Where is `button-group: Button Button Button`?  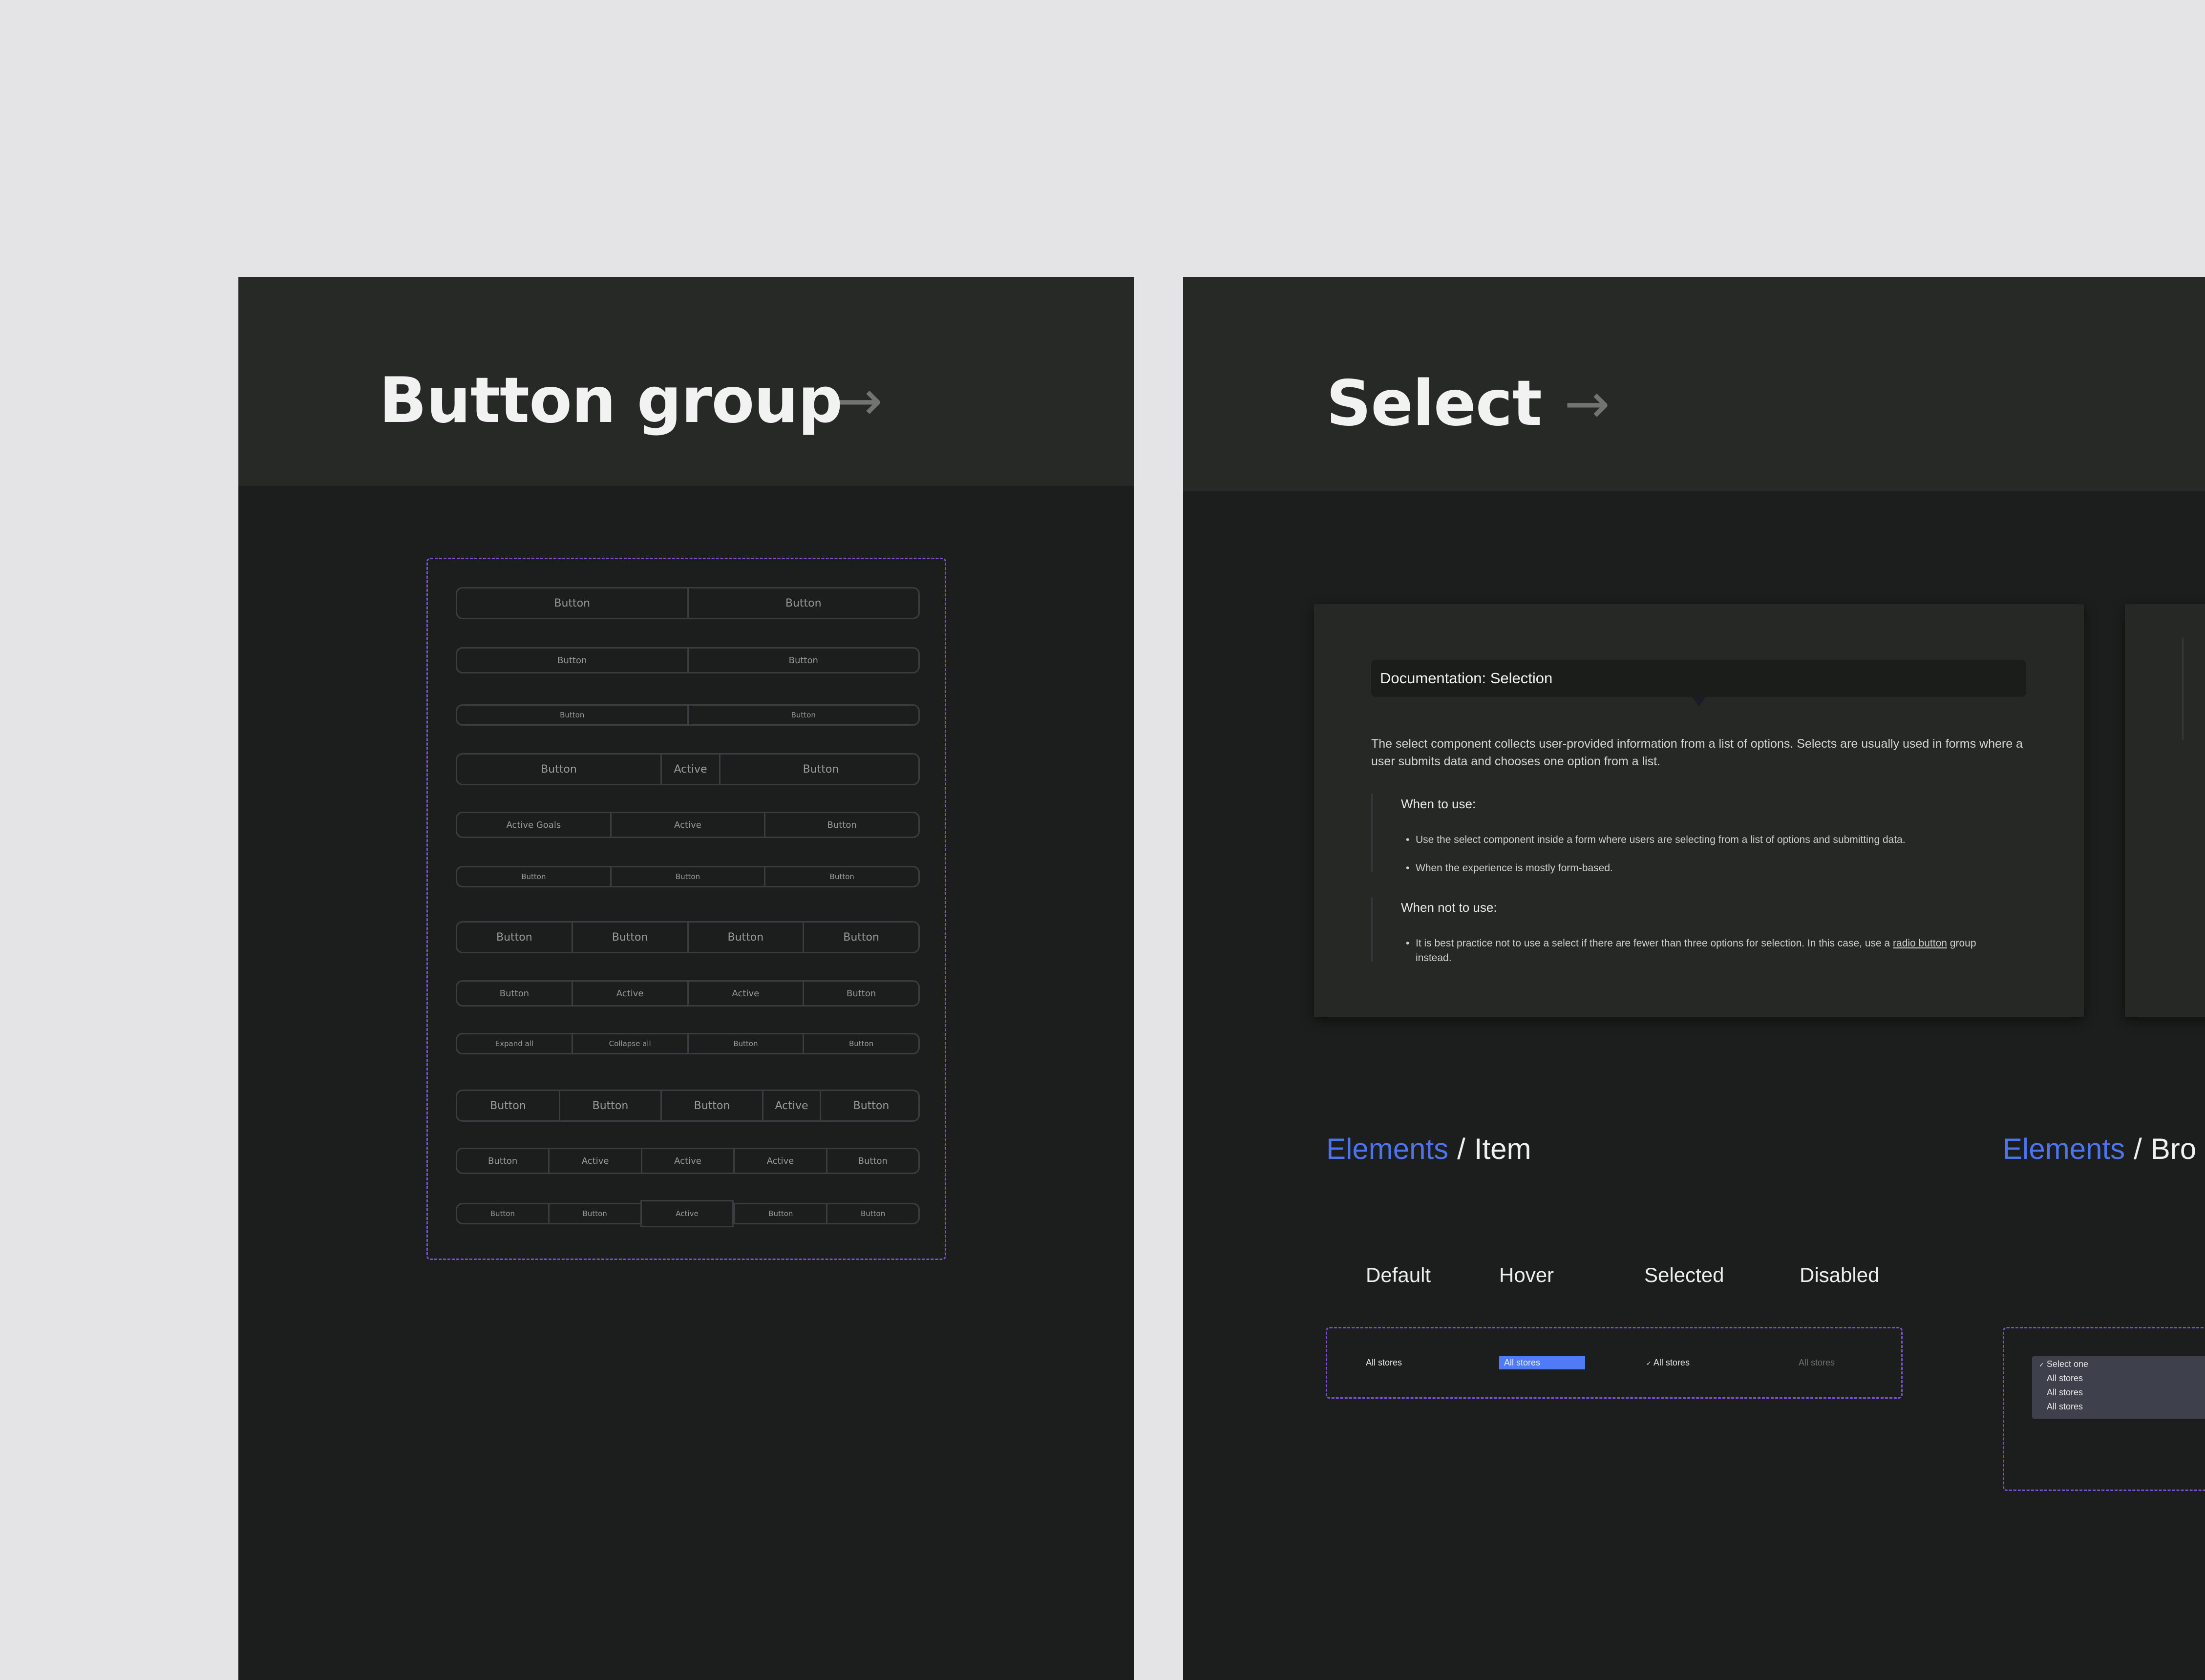
button-group: Button Button Button is located at coordinates (688, 876).